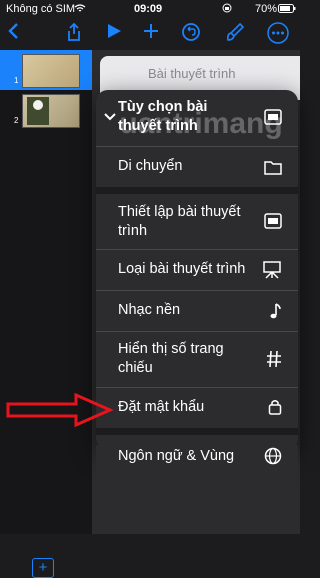  I want to click on add-slide-button: +, so click(43, 568).